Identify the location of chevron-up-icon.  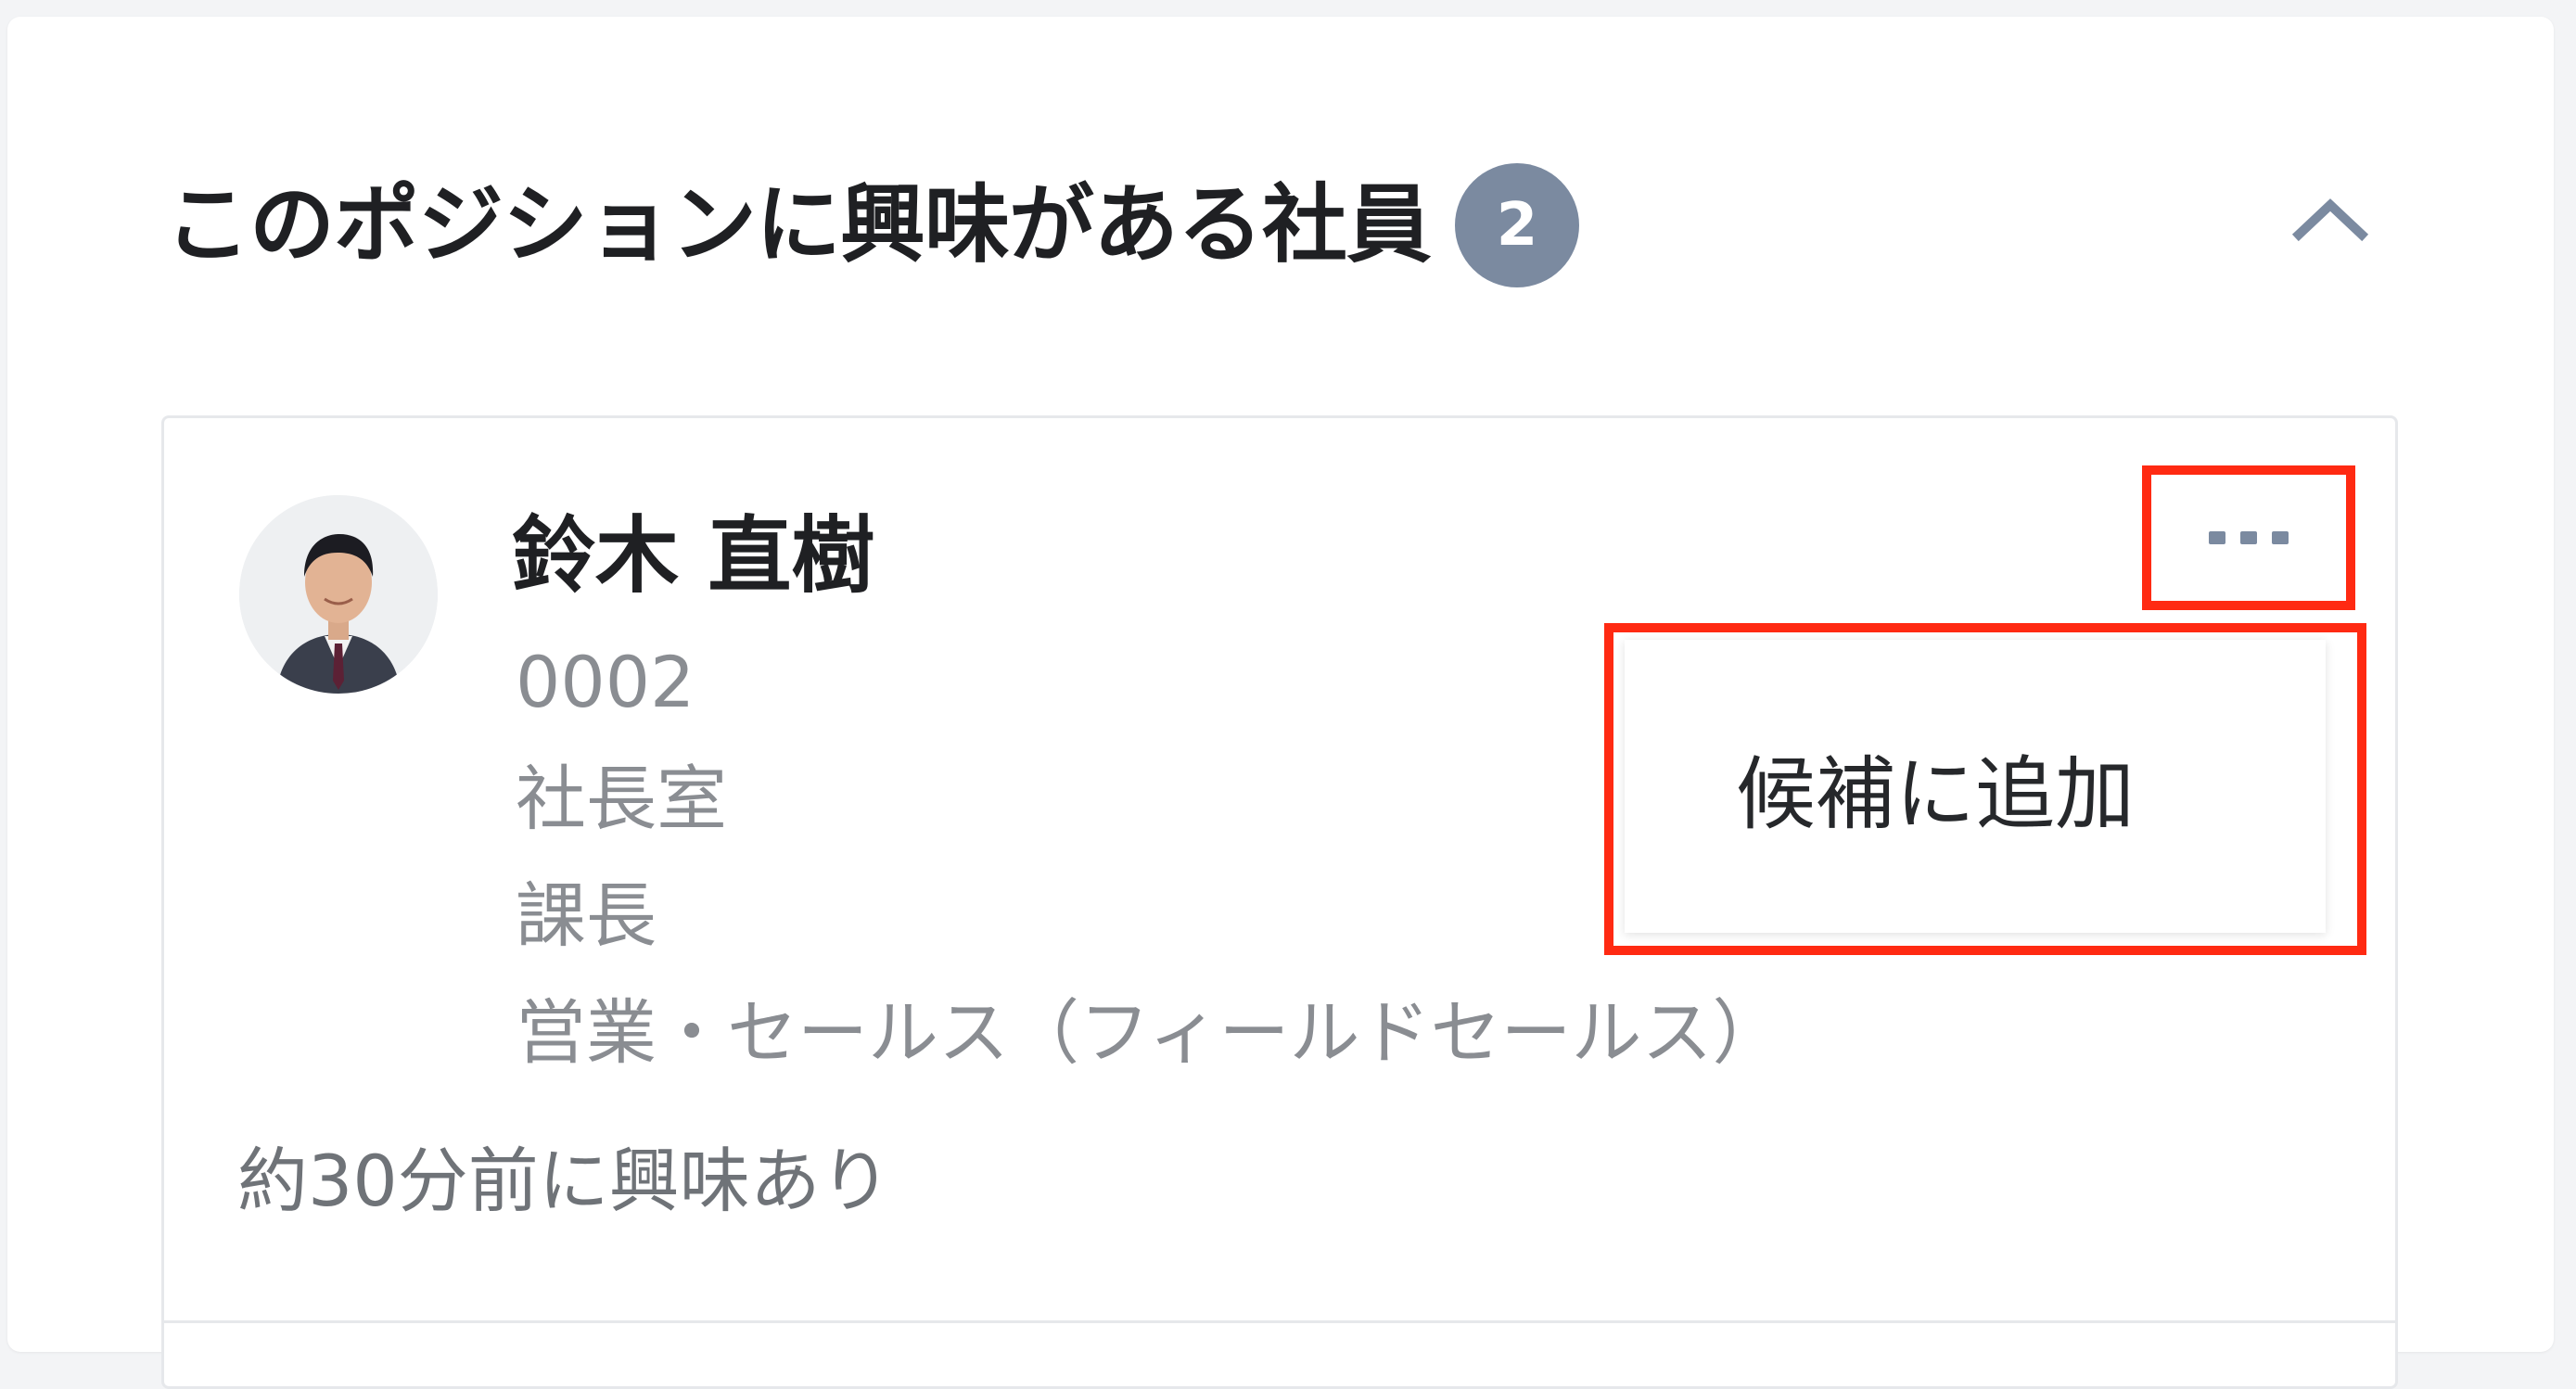
(2330, 220).